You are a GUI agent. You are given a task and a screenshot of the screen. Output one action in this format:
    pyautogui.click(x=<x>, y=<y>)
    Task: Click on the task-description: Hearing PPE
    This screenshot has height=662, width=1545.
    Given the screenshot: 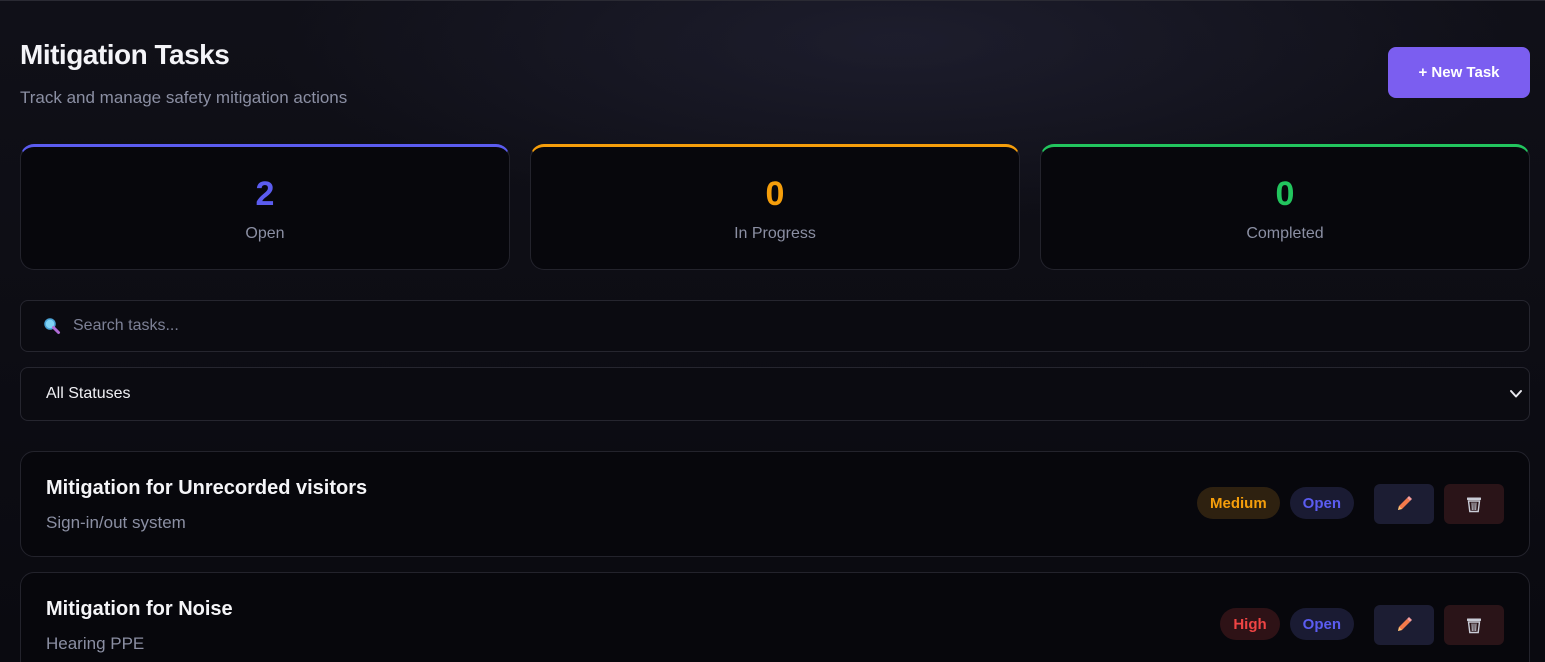 What is the action you would take?
    pyautogui.click(x=95, y=643)
    